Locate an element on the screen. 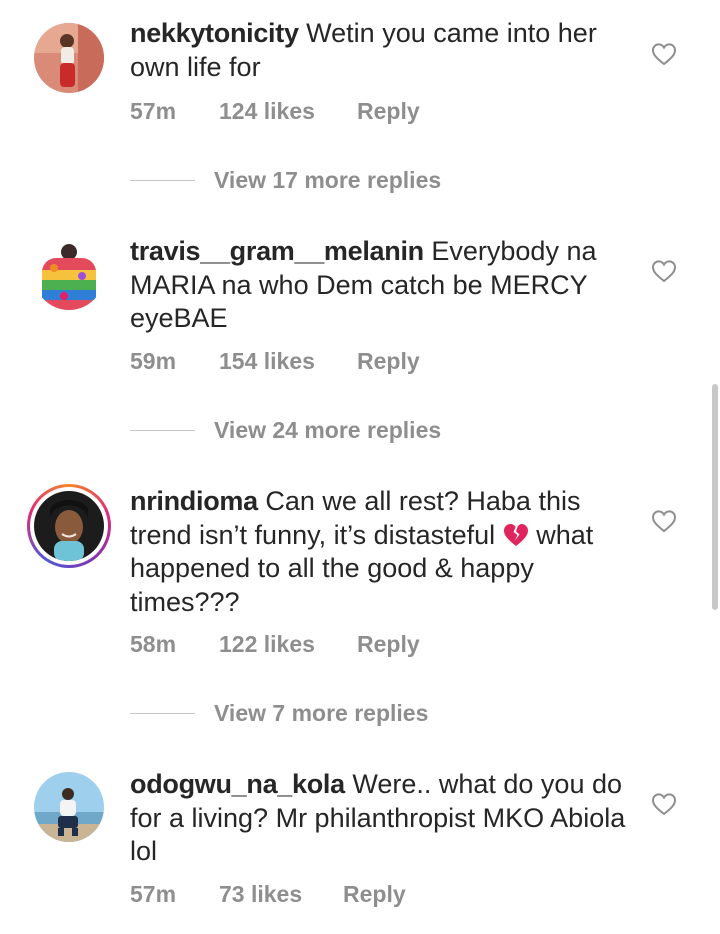  comment-username: nrindioma is located at coordinates (194, 501).